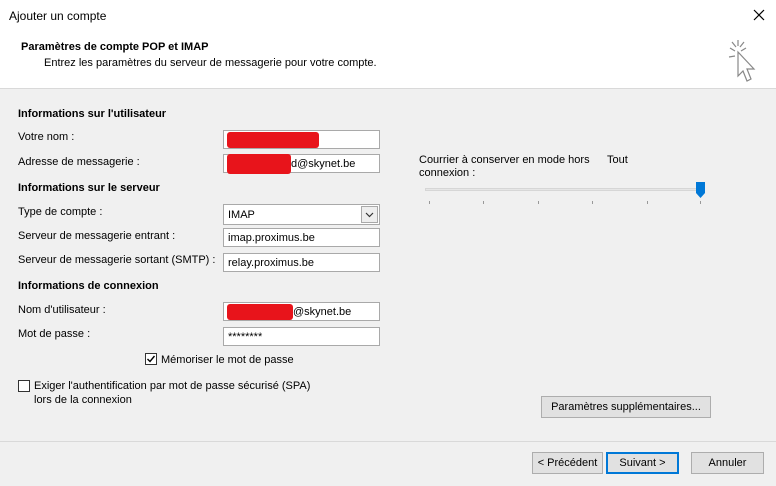  What do you see at coordinates (567, 463) in the screenshot?
I see `previous-button: < Précédent` at bounding box center [567, 463].